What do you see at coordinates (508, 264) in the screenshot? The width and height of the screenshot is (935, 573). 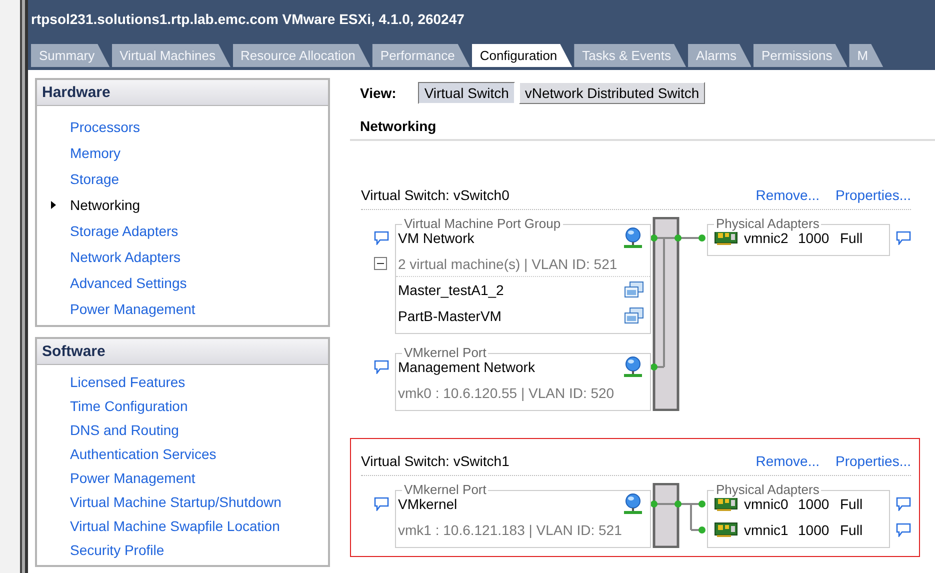 I see `port-group-details: 2 virtual machine(s) | VLAN ID: 521` at bounding box center [508, 264].